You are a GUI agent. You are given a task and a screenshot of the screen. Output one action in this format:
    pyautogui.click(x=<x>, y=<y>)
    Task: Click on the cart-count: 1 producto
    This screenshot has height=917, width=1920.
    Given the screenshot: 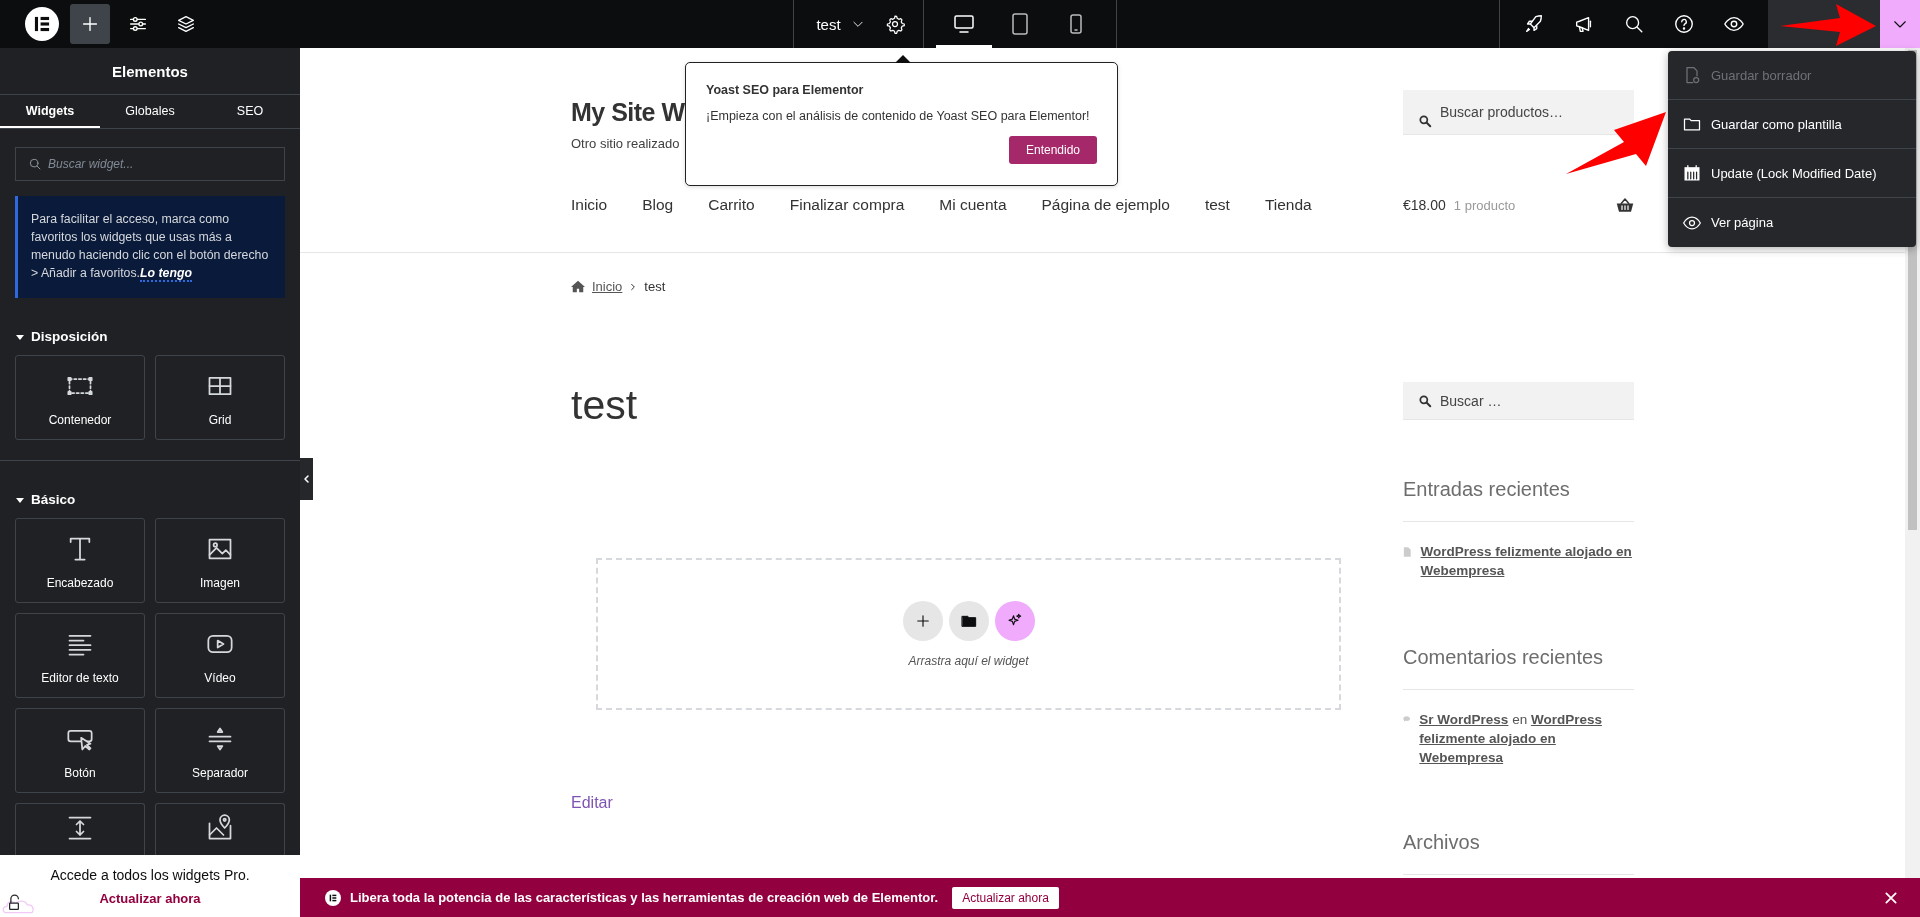 What is the action you would take?
    pyautogui.click(x=1485, y=205)
    